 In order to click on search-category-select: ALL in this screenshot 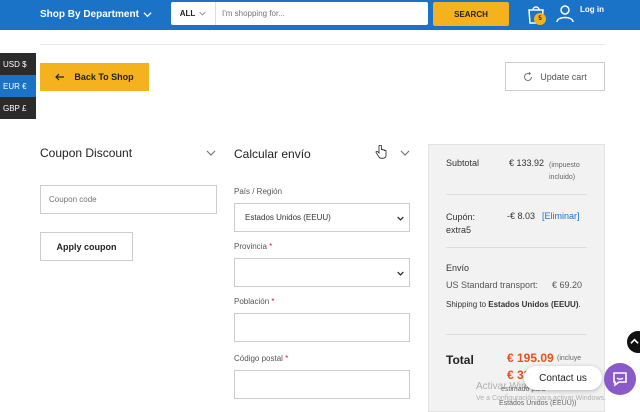, I will do `click(193, 13)`.